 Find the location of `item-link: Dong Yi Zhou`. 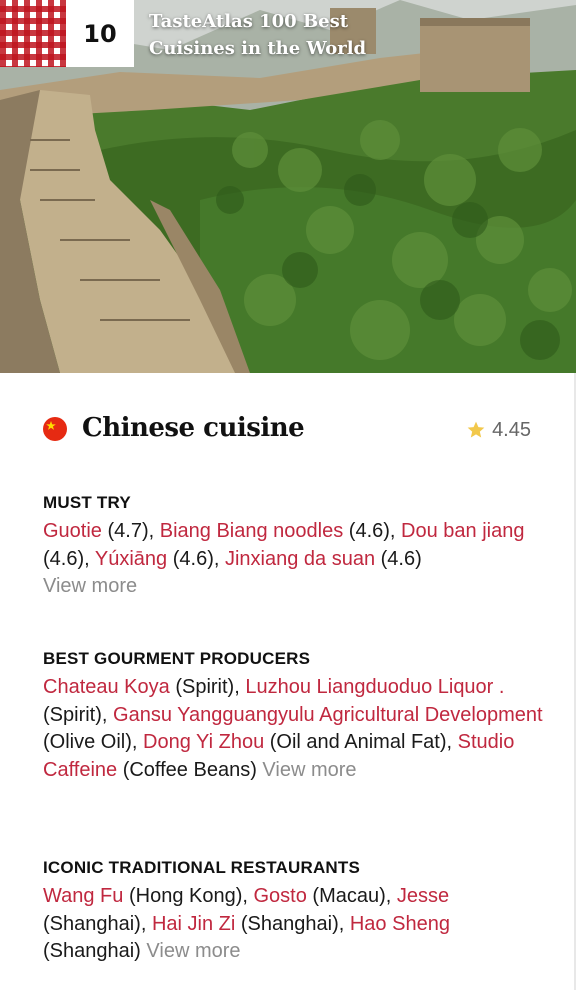

item-link: Dong Yi Zhou is located at coordinates (203, 742).